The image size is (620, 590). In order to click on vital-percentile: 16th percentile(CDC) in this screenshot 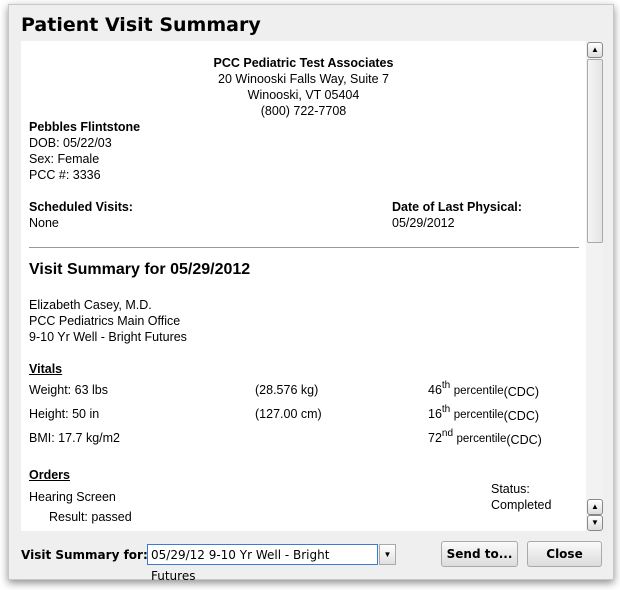, I will do `click(484, 414)`.